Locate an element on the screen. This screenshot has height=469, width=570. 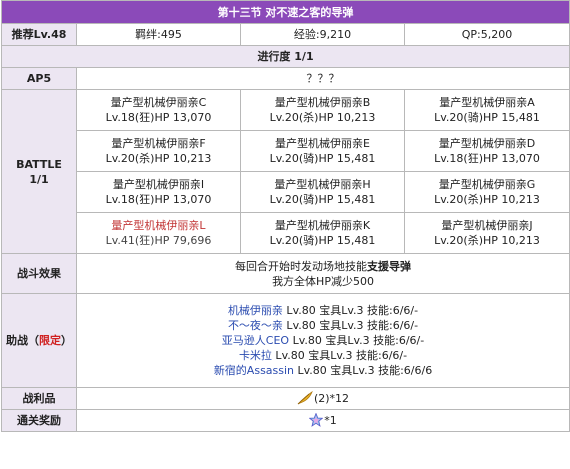
enemy-cell: 量产型机械伊丽亲J Lv.20(杀)HP 10,213 is located at coordinates (486, 233).